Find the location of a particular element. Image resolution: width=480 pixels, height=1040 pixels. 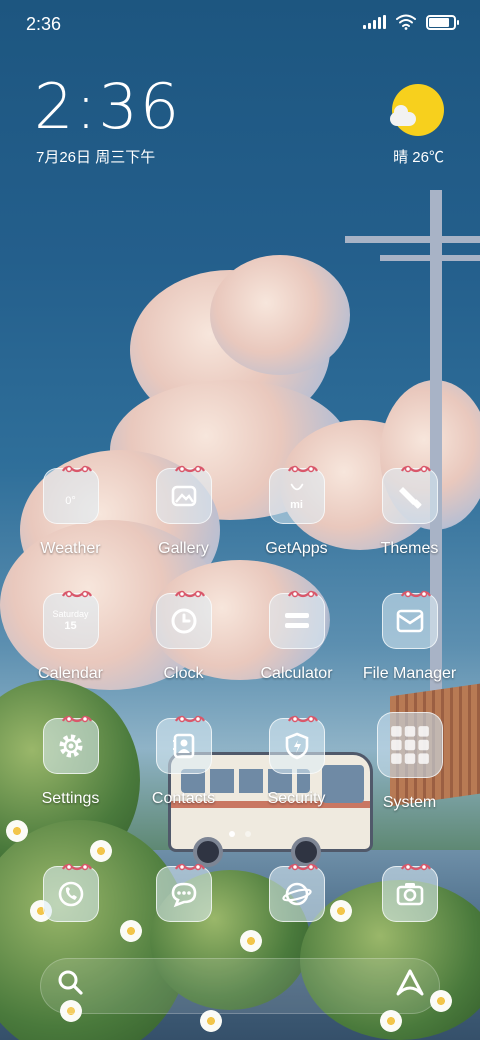

app-settings: Settings is located at coordinates (70, 771).